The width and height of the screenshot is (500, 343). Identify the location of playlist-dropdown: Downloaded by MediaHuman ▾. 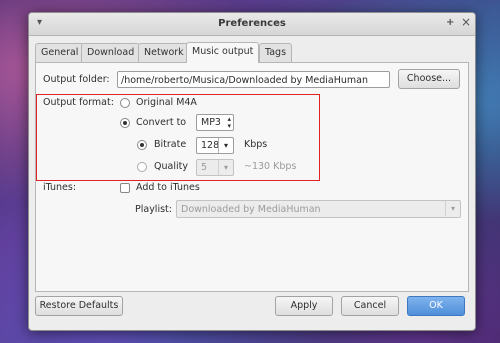
(318, 209).